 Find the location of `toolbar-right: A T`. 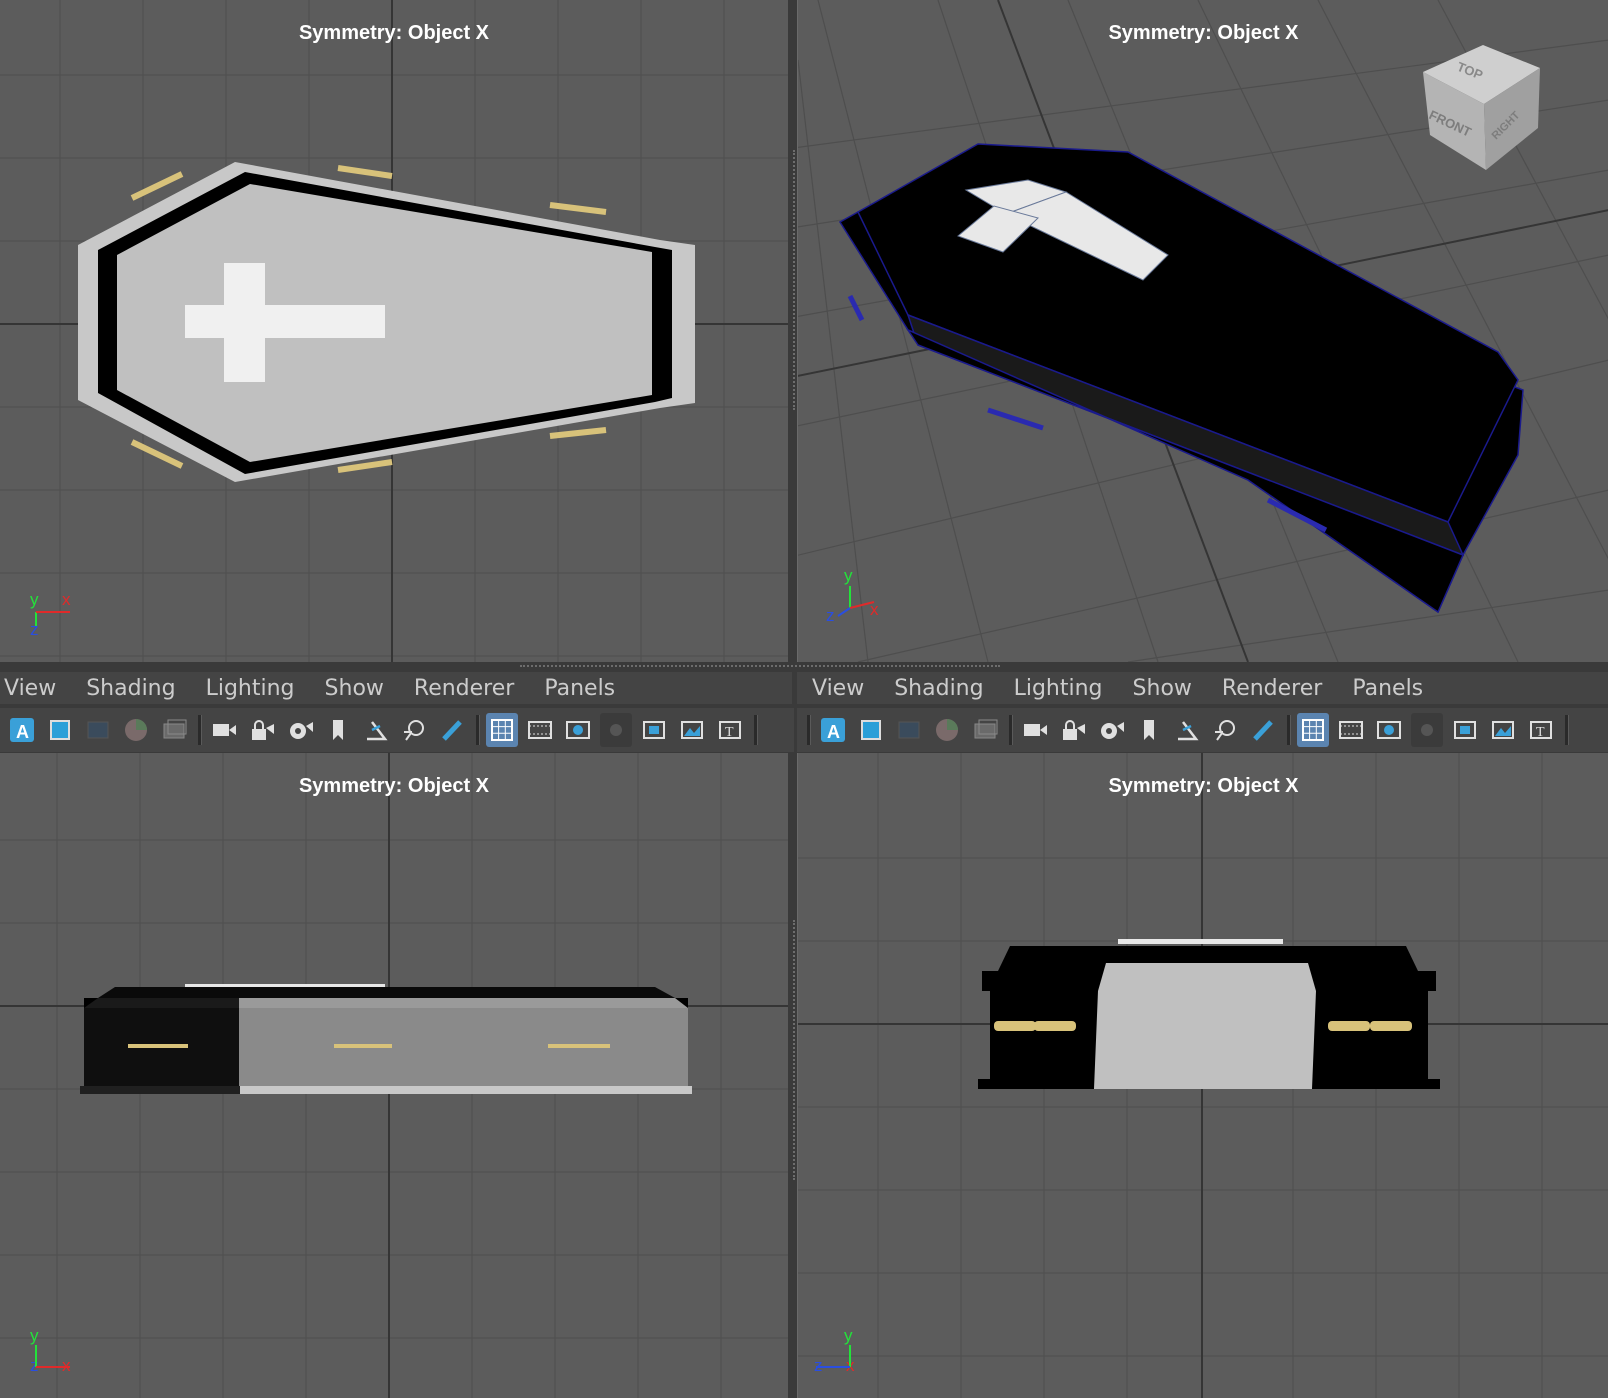

toolbar-right: A T is located at coordinates (1202, 730).